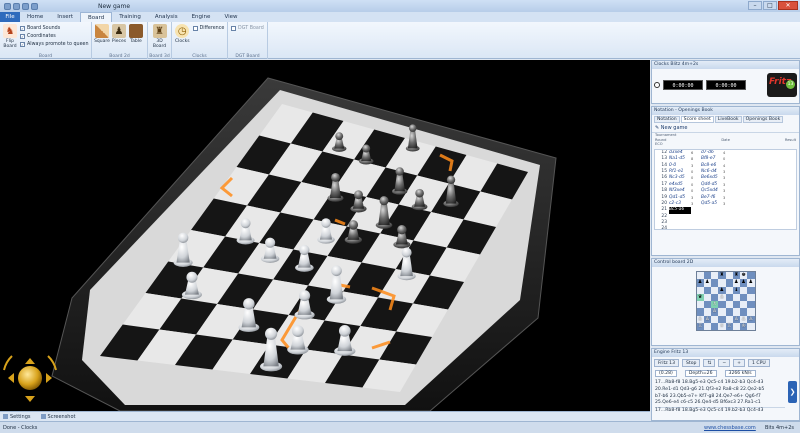 The height and width of the screenshot is (433, 800). I want to click on tab-score-sheet: Score sheet, so click(697, 119).